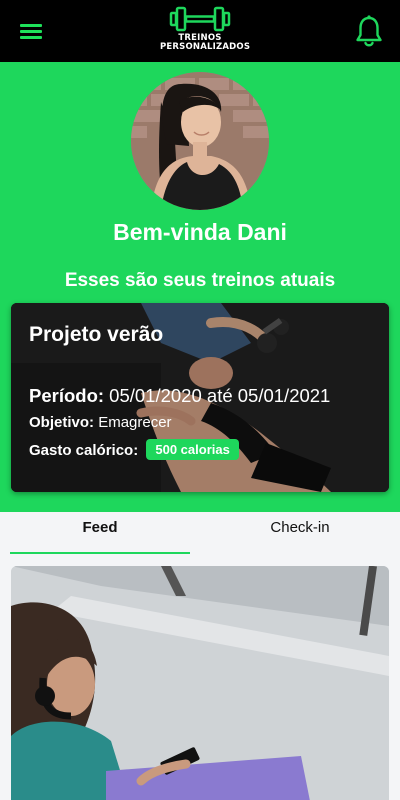  Describe the element at coordinates (200, 141) in the screenshot. I see `avatar` at that location.